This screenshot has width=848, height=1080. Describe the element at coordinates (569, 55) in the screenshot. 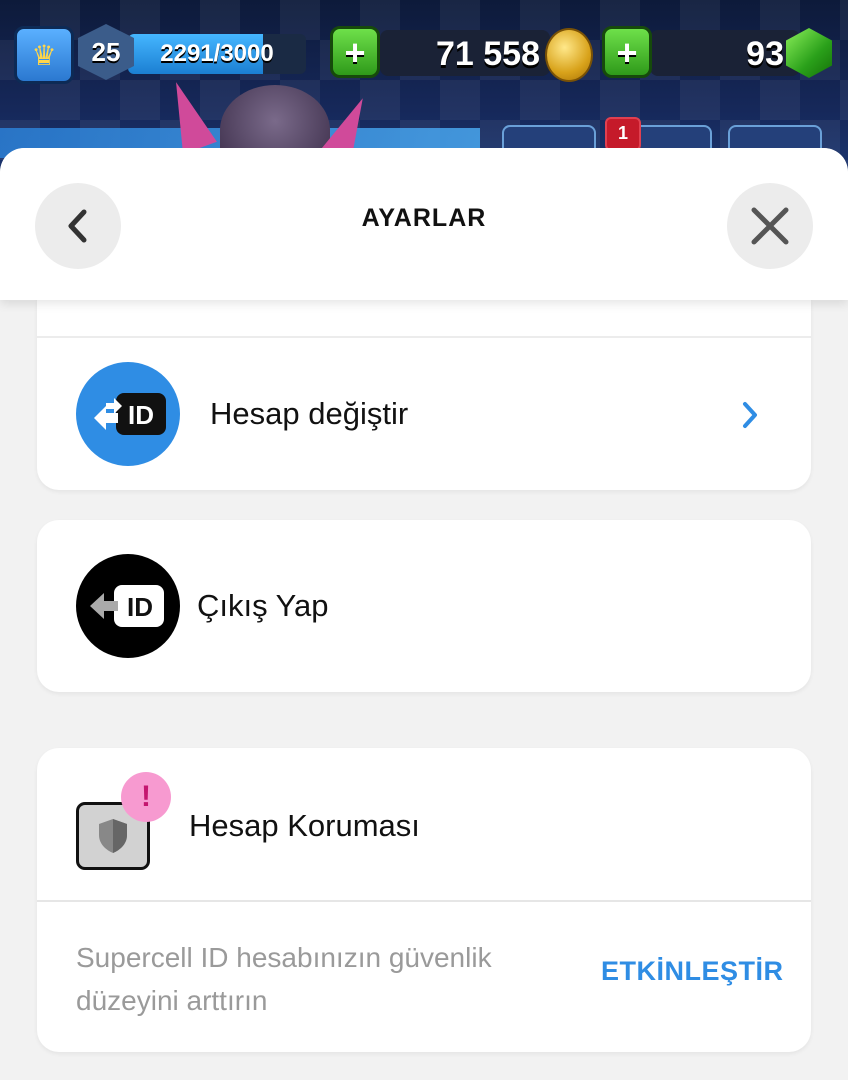

I see `gold-coin-icon` at that location.